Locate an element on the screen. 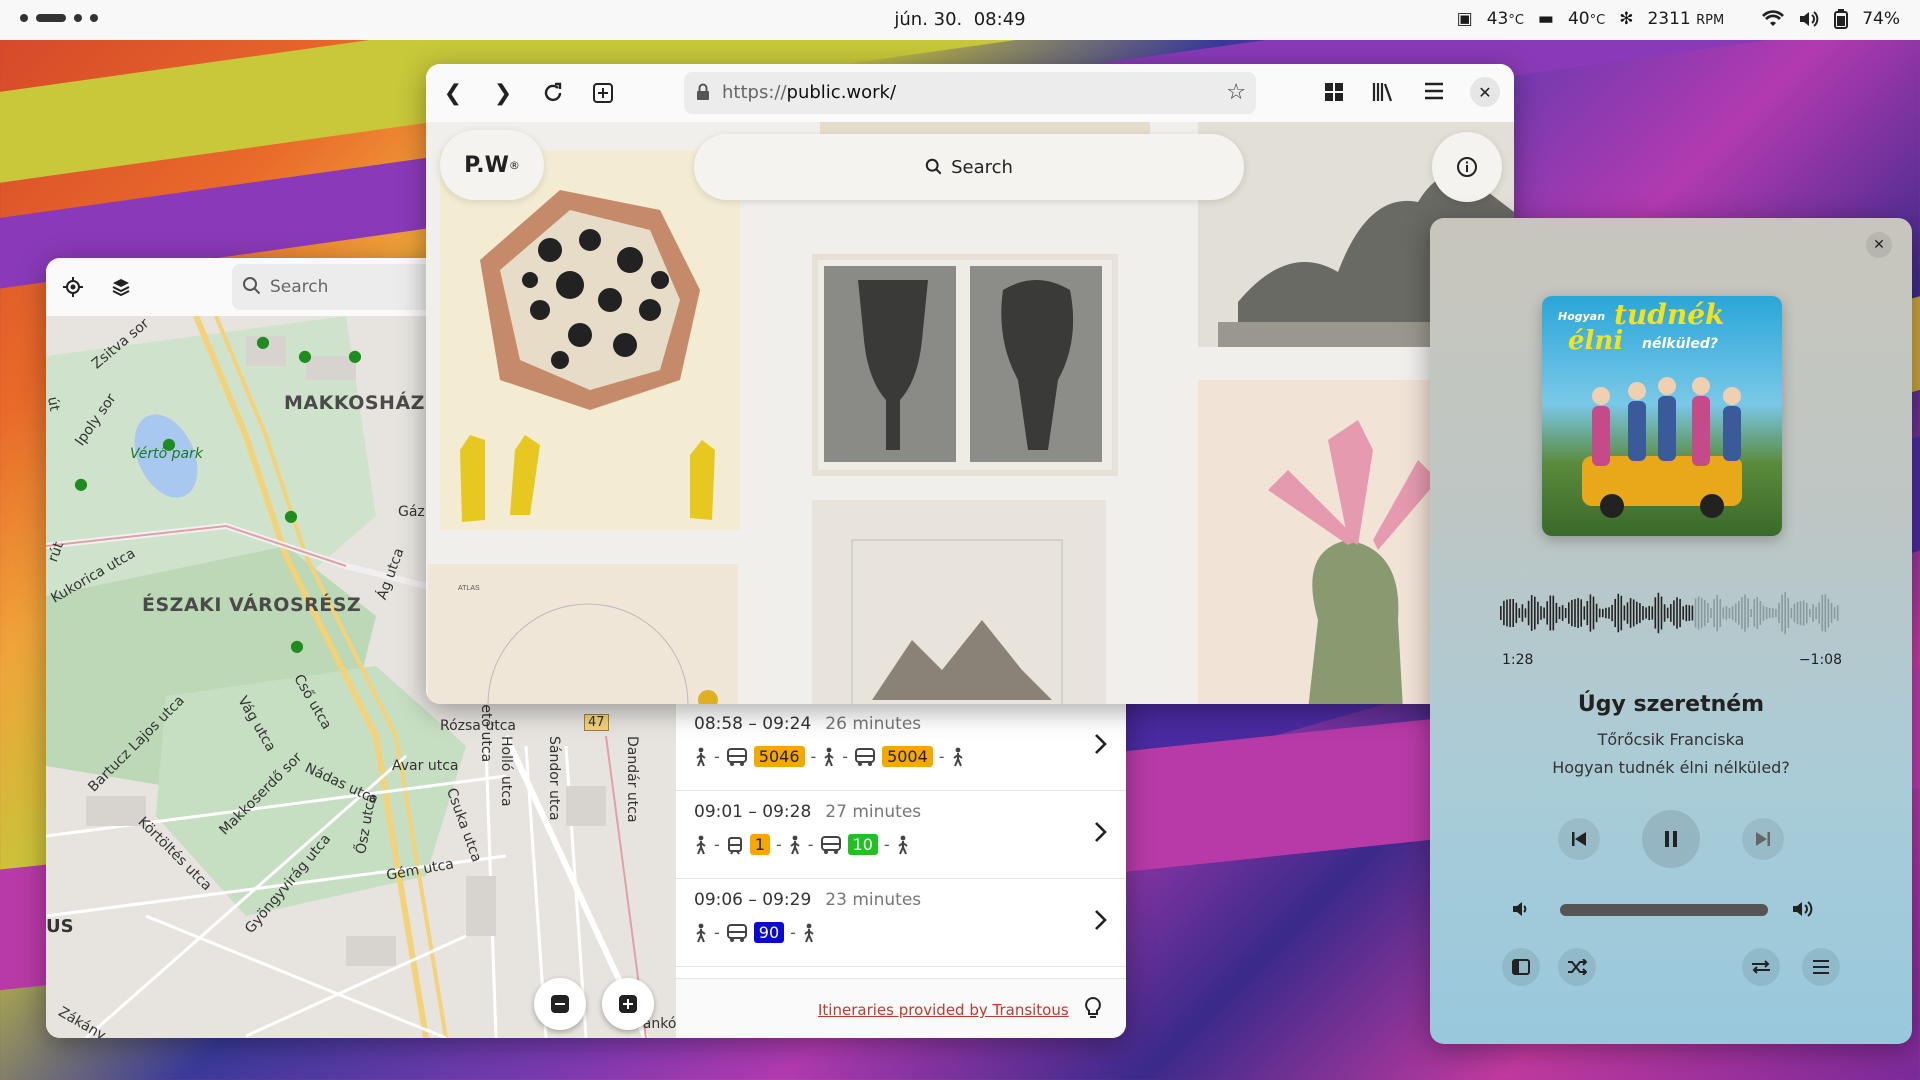 This screenshot has height=1080, width=1920. walk-icon is located at coordinates (829, 756).